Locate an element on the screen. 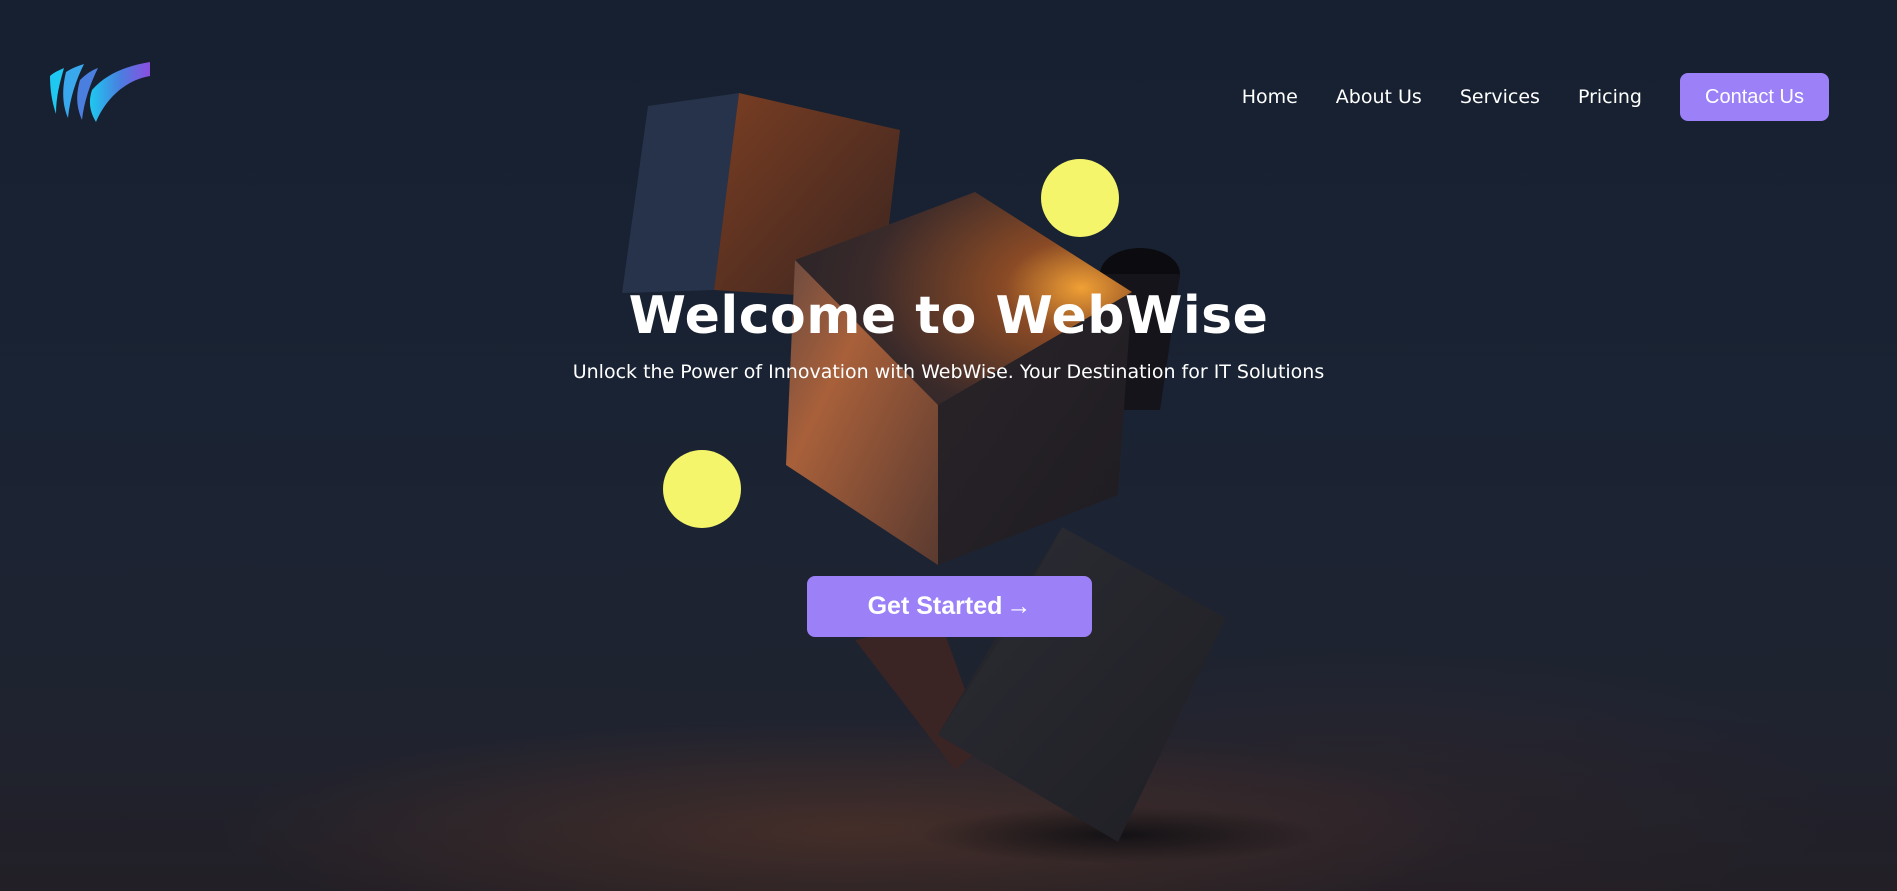  nav-link-services: Services is located at coordinates (1500, 97).